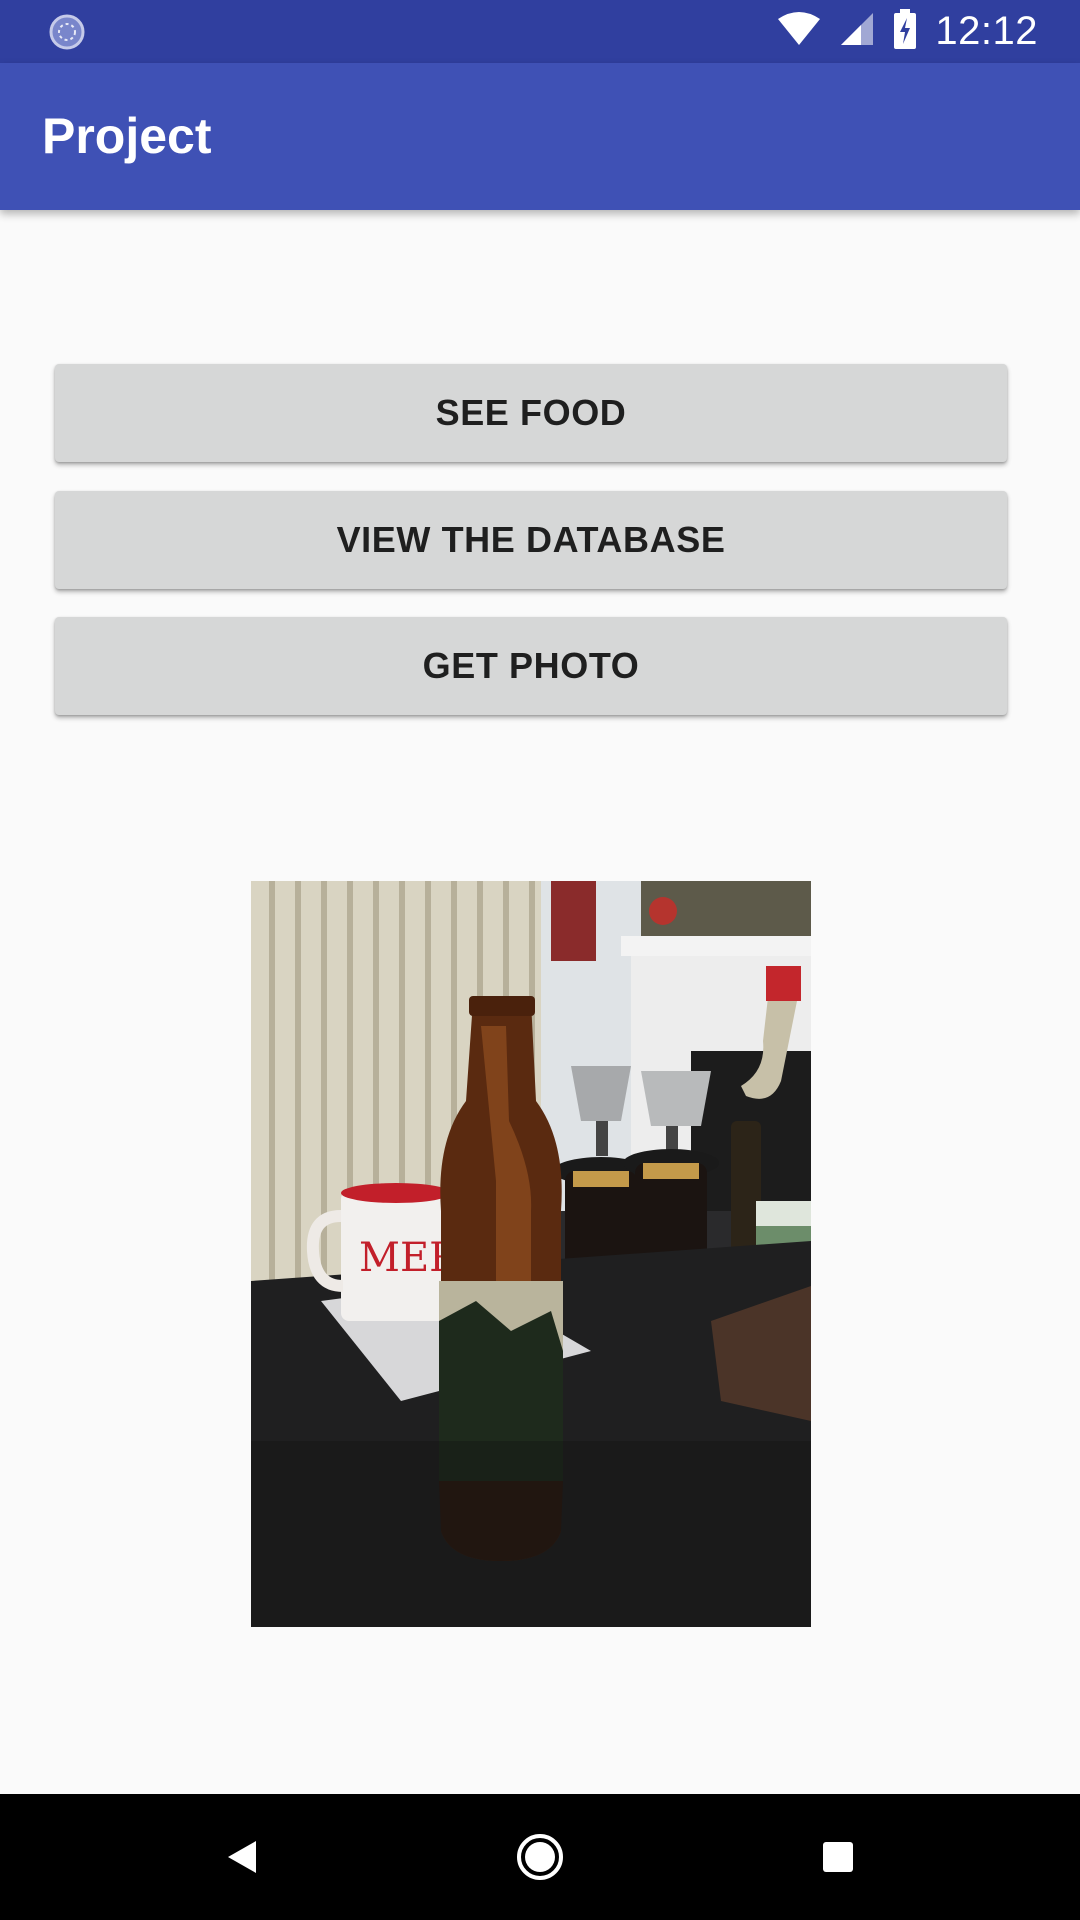 The height and width of the screenshot is (1920, 1080). Describe the element at coordinates (986, 31) in the screenshot. I see `clock: 12:12` at that location.